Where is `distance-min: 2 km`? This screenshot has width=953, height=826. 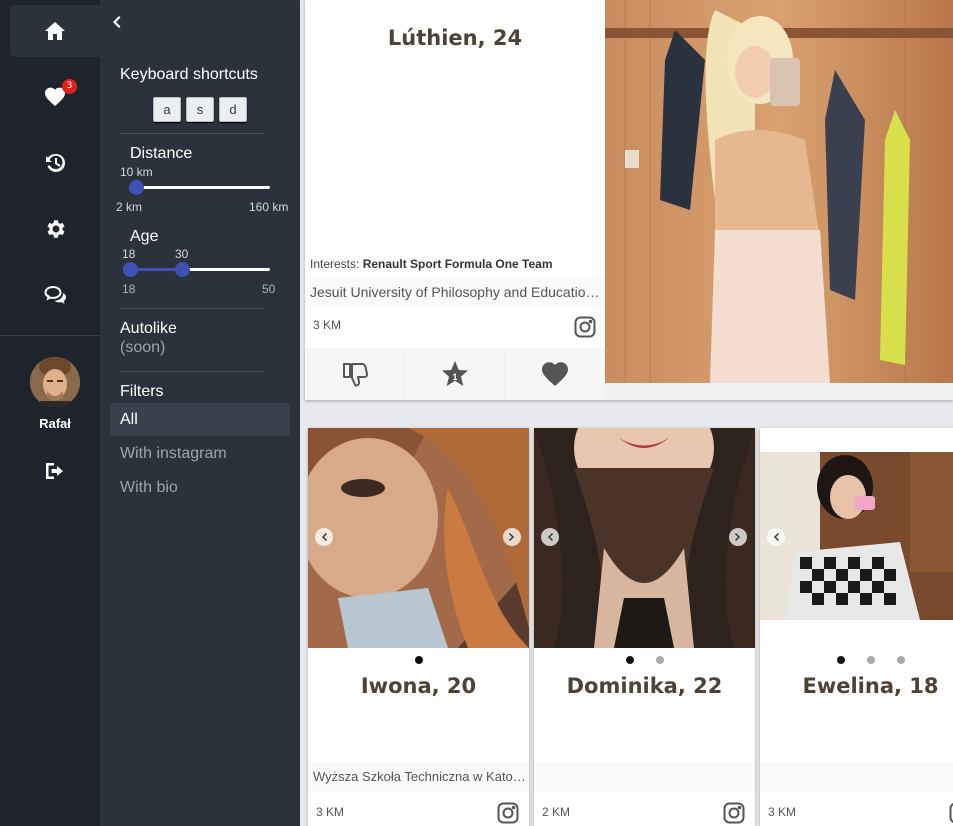 distance-min: 2 km is located at coordinates (129, 207).